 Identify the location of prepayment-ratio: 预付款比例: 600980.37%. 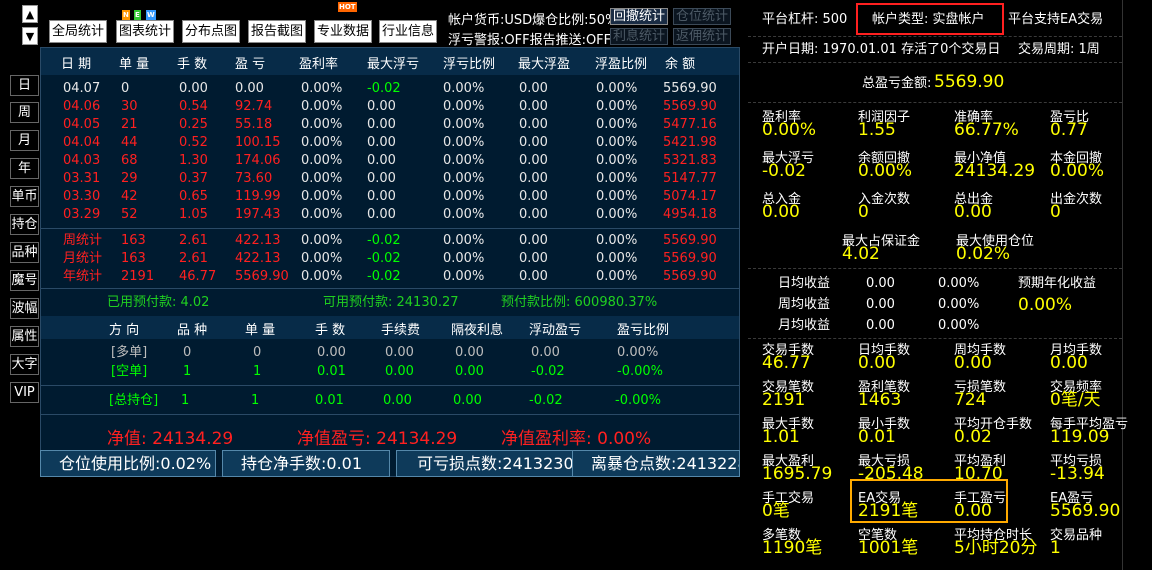
(579, 302).